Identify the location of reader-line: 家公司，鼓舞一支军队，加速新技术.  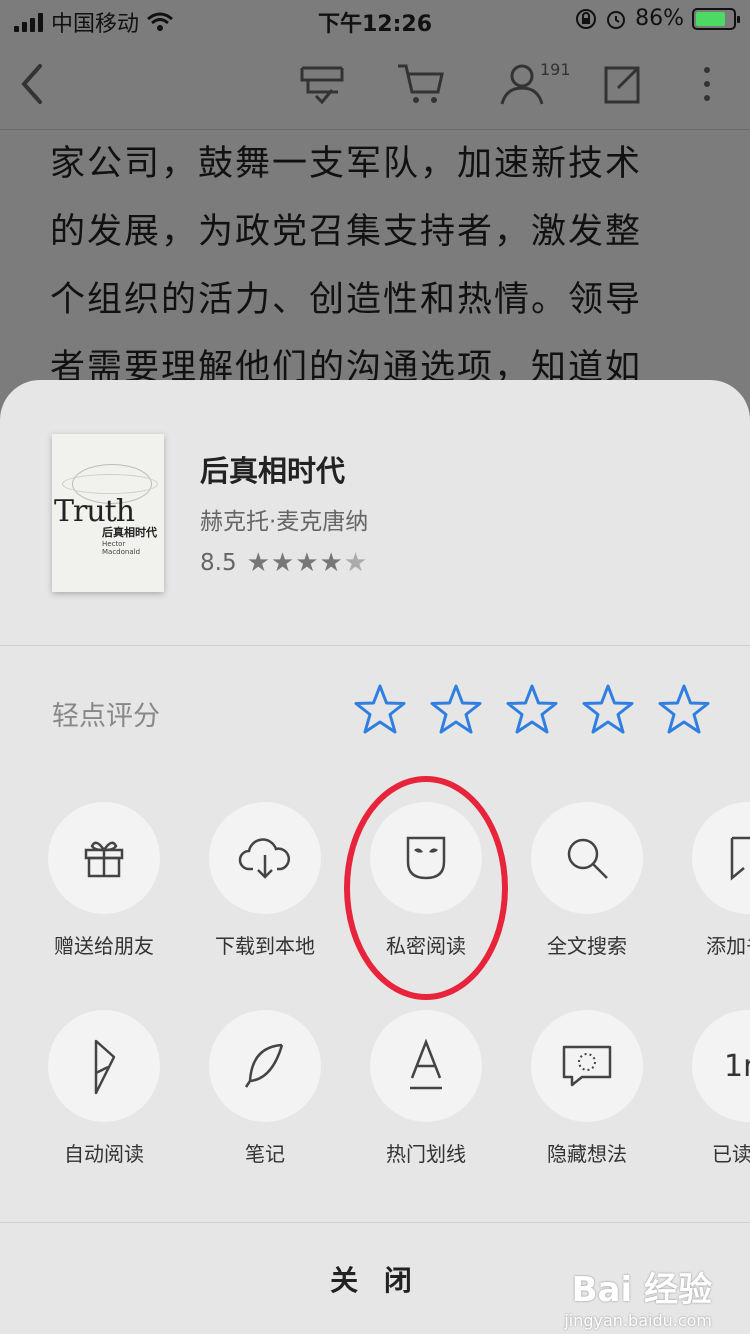
(346, 164).